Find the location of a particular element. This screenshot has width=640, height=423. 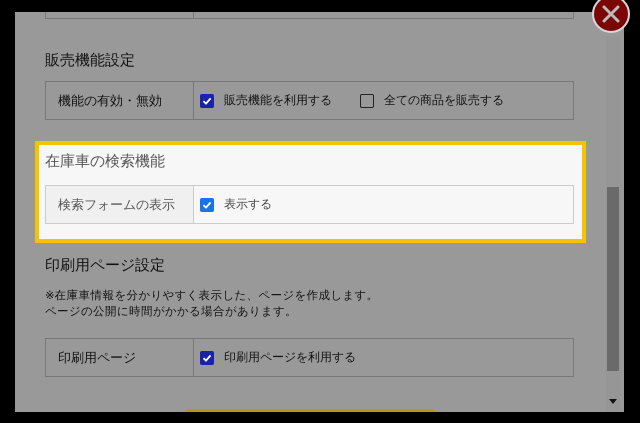

close-button is located at coordinates (611, 16).